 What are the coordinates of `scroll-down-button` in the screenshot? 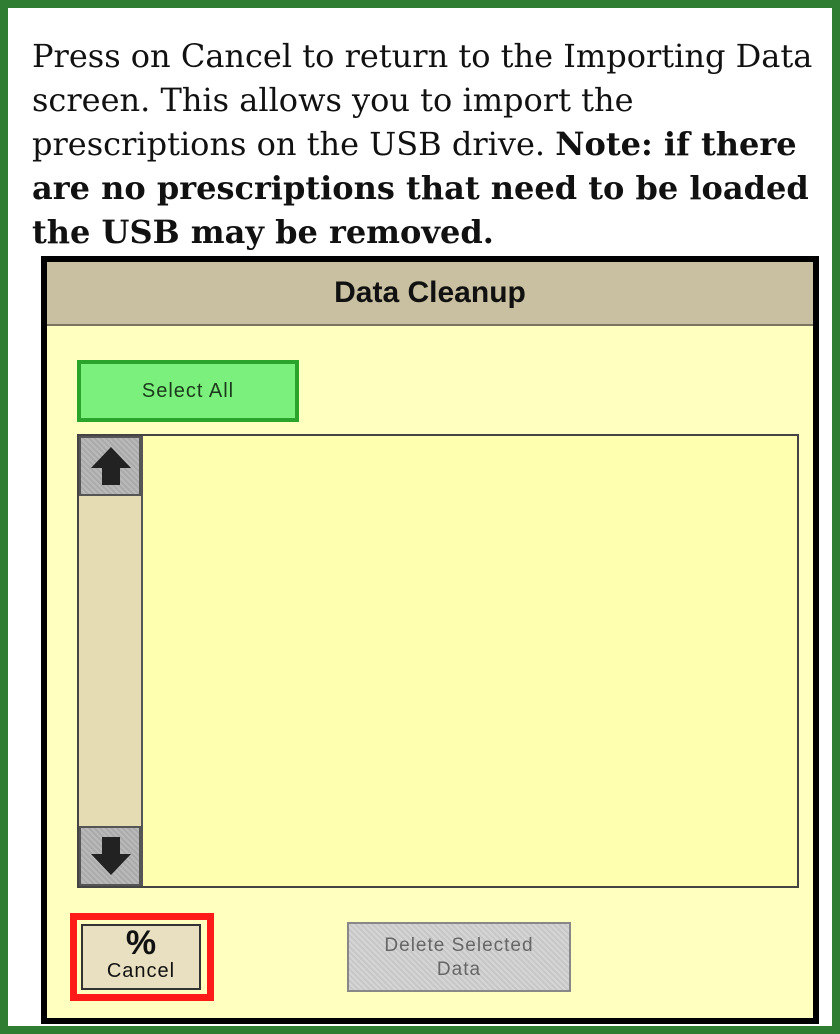 It's located at (110, 856).